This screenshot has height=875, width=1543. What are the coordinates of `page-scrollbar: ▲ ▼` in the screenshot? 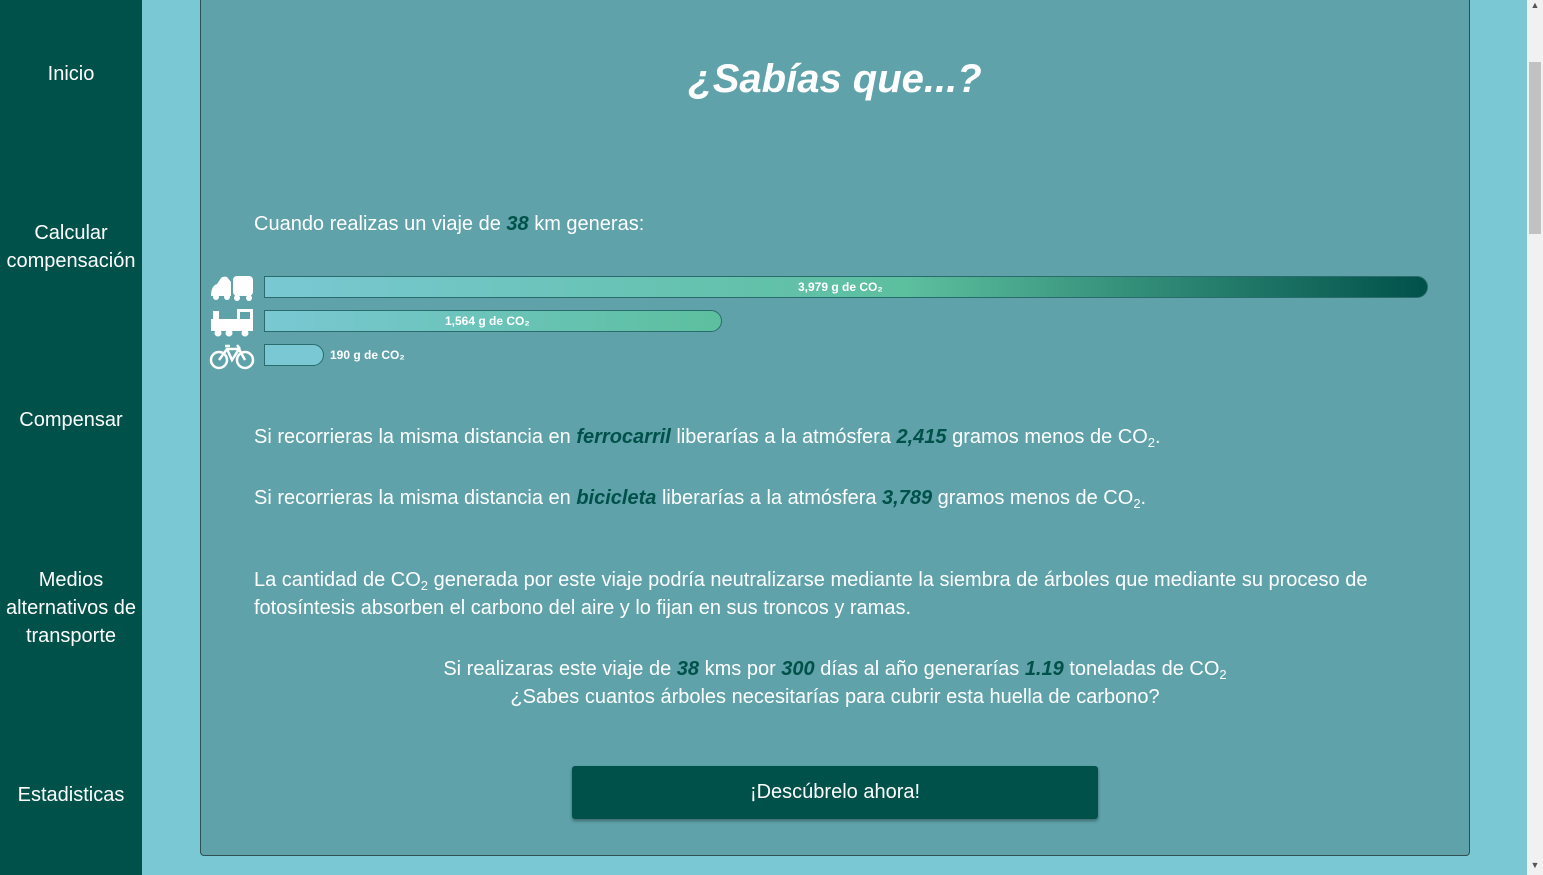 It's located at (1535, 437).